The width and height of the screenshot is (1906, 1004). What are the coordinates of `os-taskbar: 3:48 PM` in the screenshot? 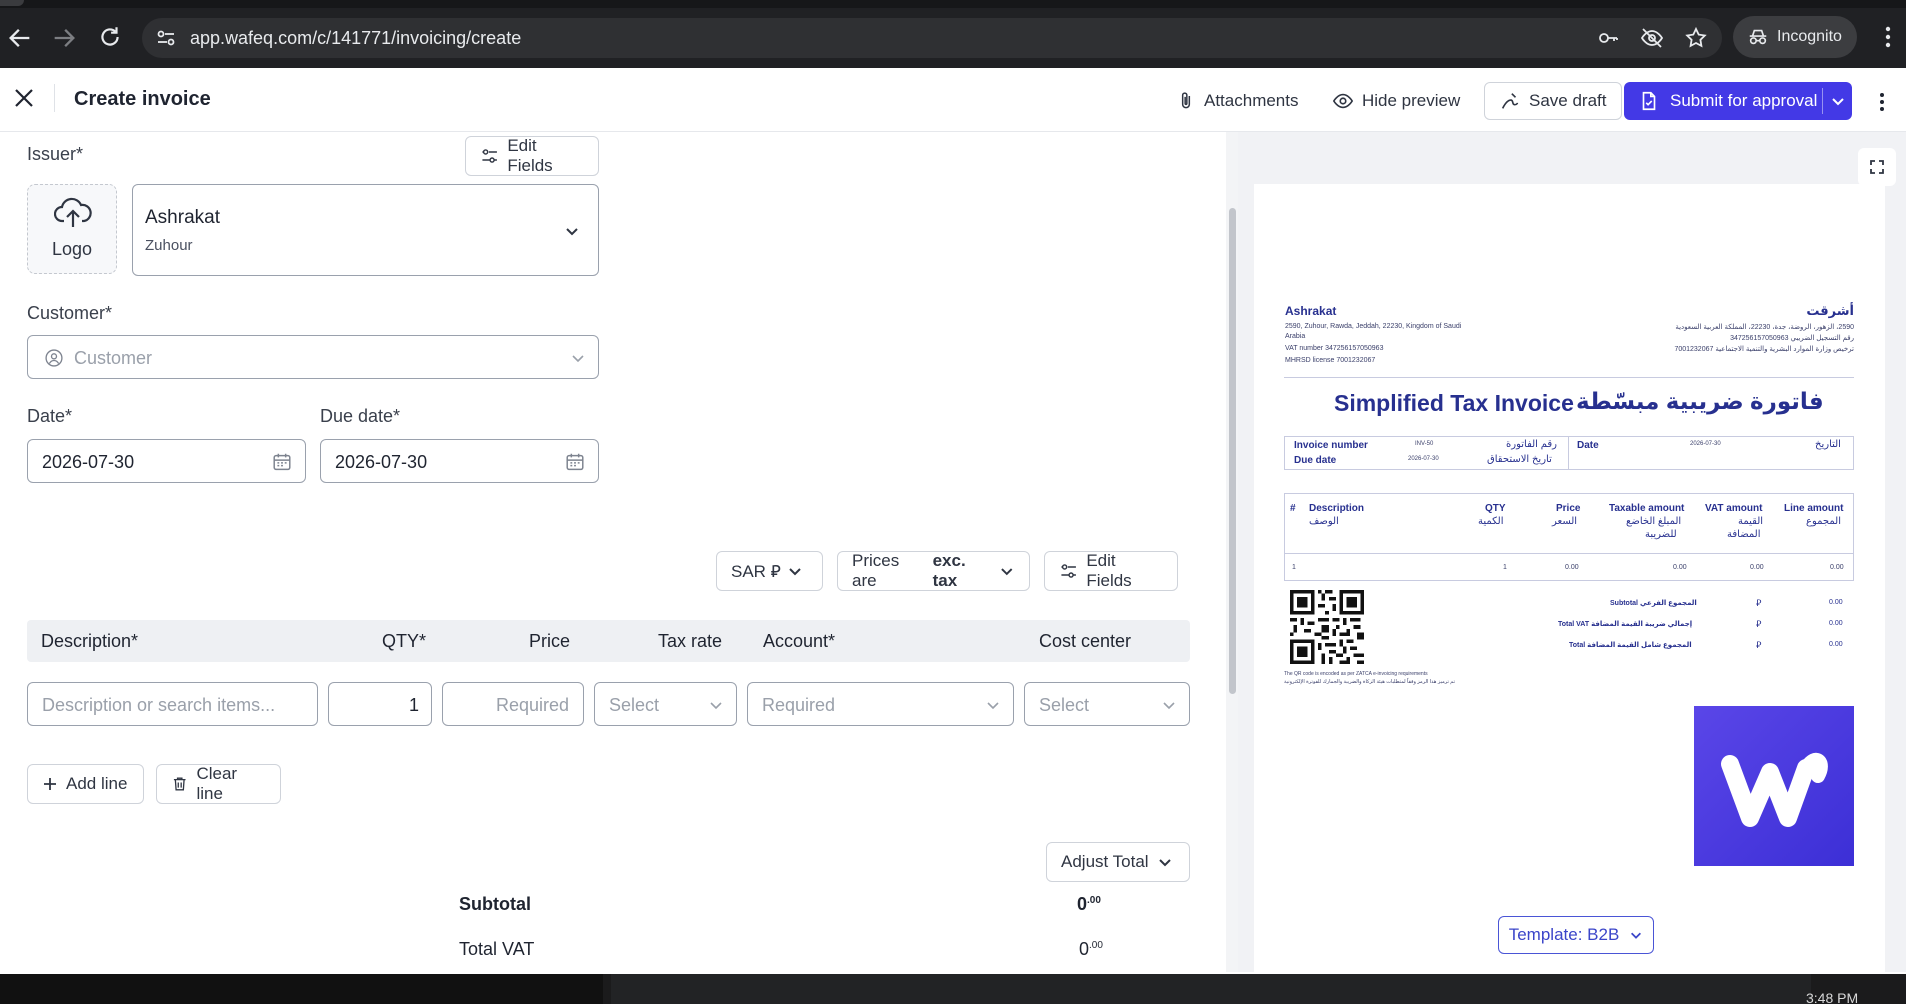 It's located at (953, 989).